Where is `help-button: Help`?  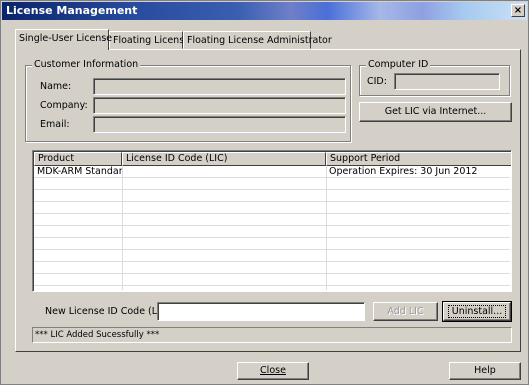 help-button: Help is located at coordinates (485, 371).